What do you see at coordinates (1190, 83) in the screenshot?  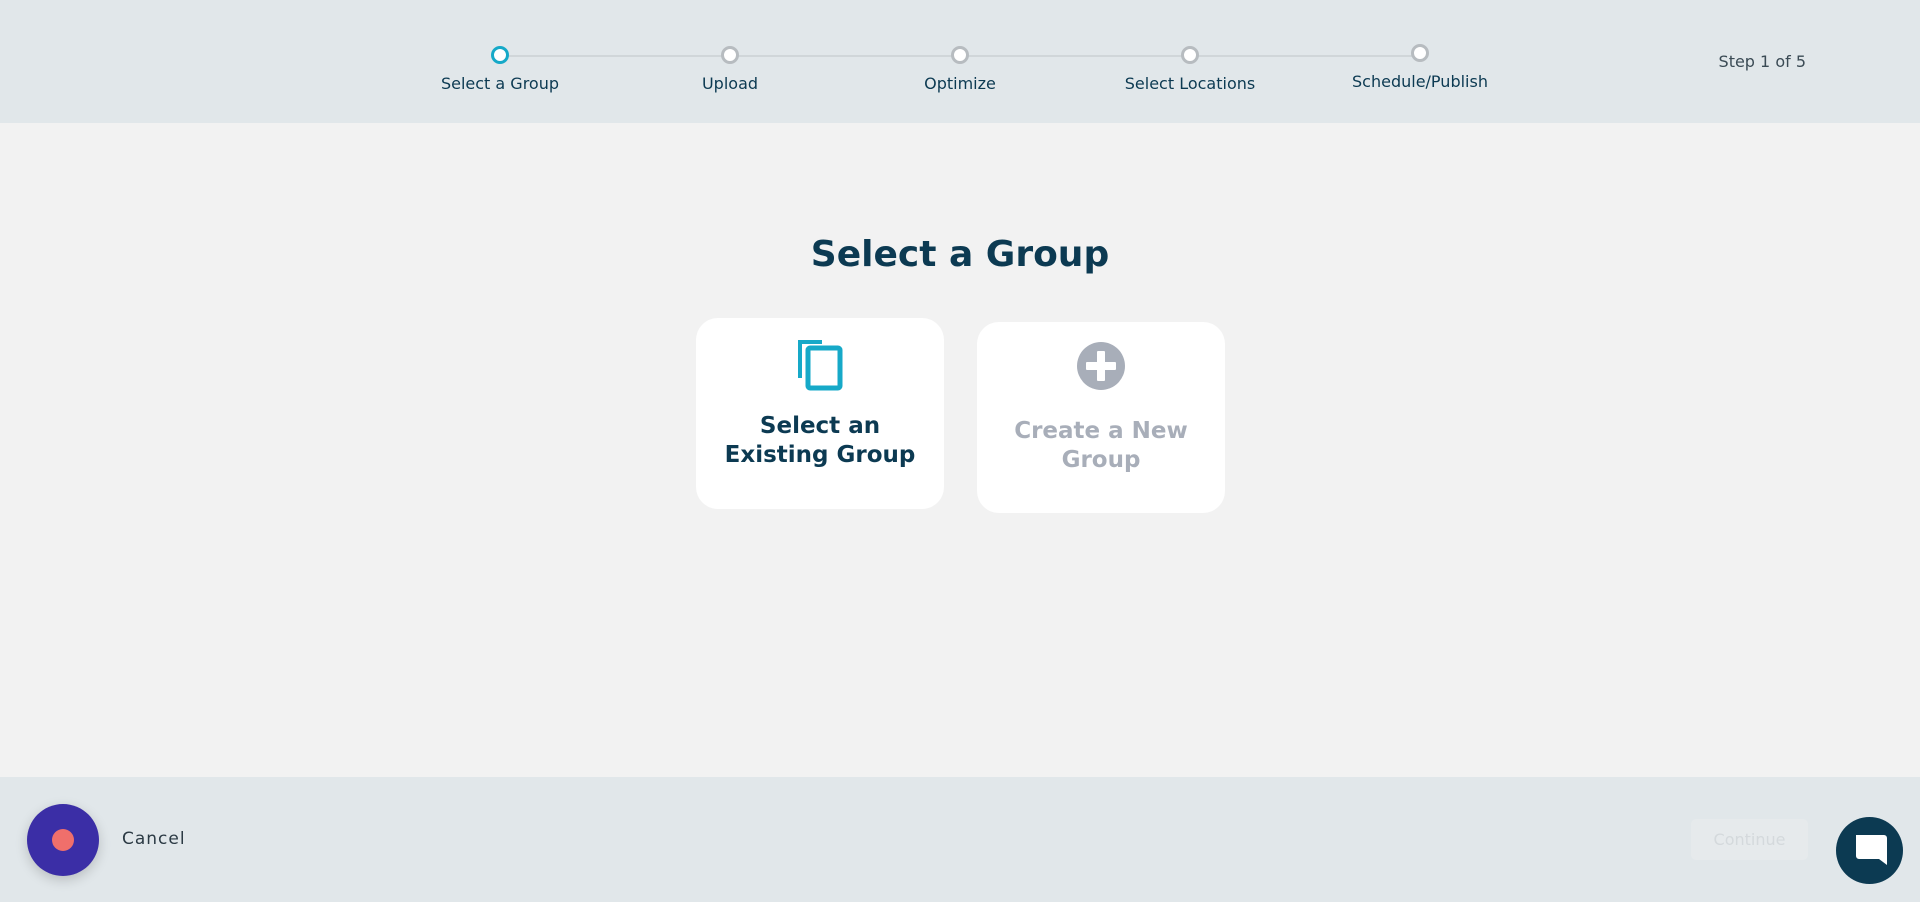 I see `step-label: Select Locations` at bounding box center [1190, 83].